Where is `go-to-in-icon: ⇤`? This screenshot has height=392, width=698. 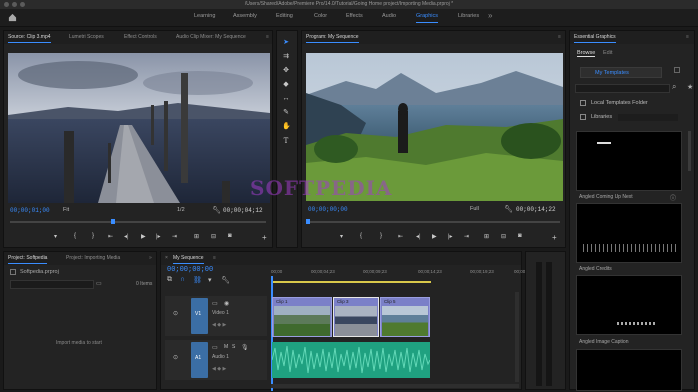 go-to-in-icon: ⇤ is located at coordinates (110, 236).